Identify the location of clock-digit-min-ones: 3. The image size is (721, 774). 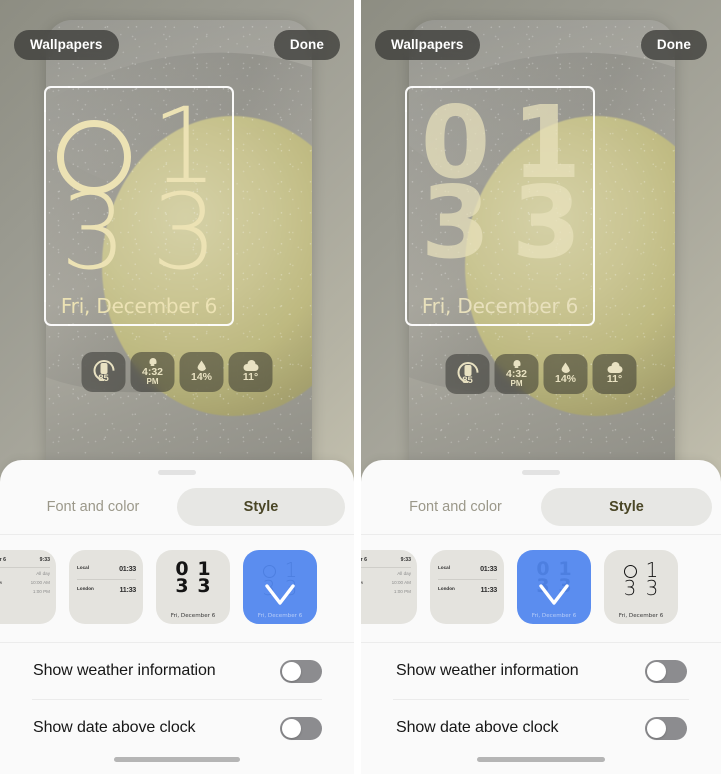
(184, 232).